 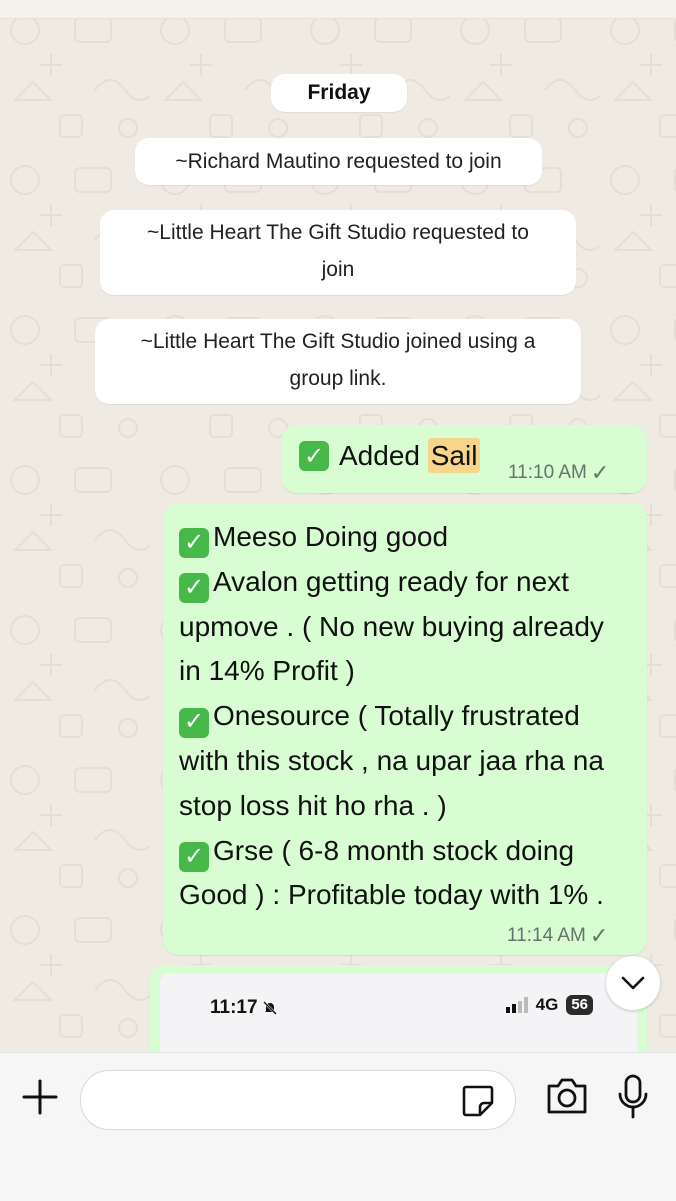 What do you see at coordinates (516, 1005) in the screenshot?
I see `signal-bars-icon` at bounding box center [516, 1005].